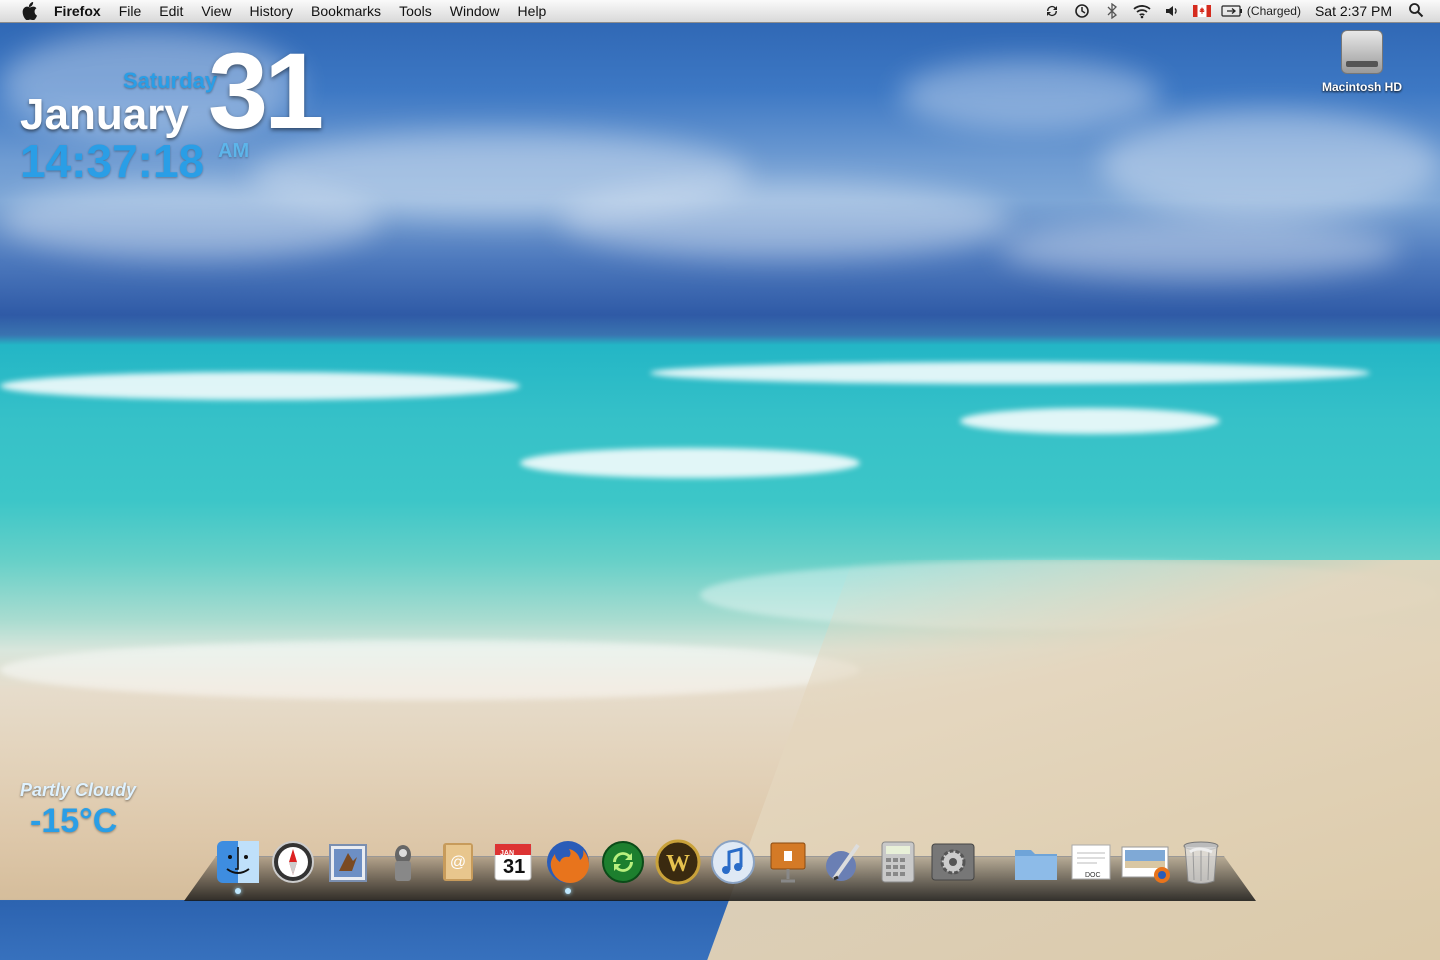 The width and height of the screenshot is (1440, 960). What do you see at coordinates (234, 151) in the screenshot?
I see `clock-ampm: AM` at bounding box center [234, 151].